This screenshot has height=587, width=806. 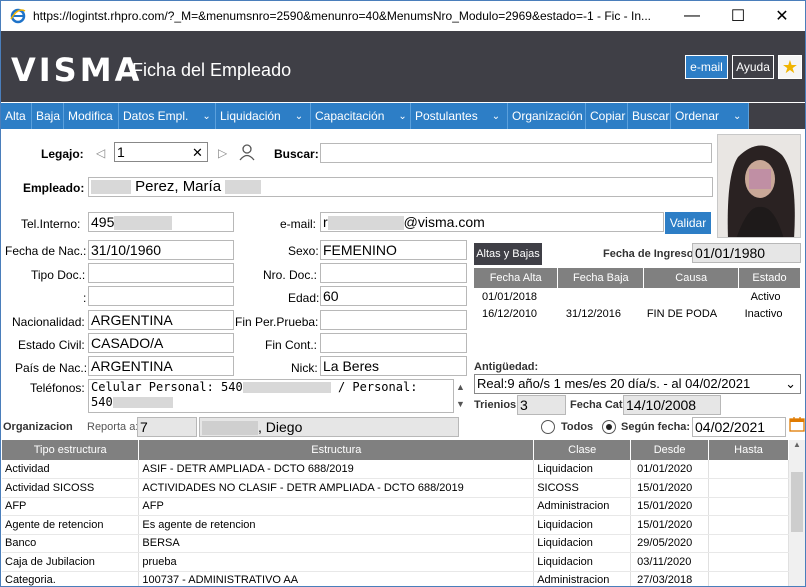 I want to click on table-row: Banco BERSA Liquidacion 29/05/2020, so click(x=395, y=543).